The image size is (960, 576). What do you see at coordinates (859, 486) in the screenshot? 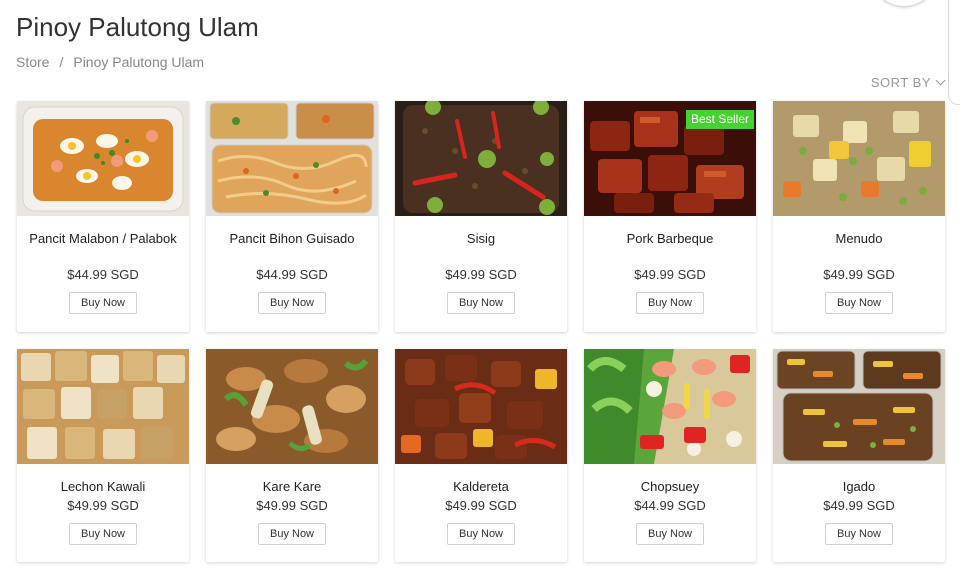
I see `product-name: Igado` at bounding box center [859, 486].